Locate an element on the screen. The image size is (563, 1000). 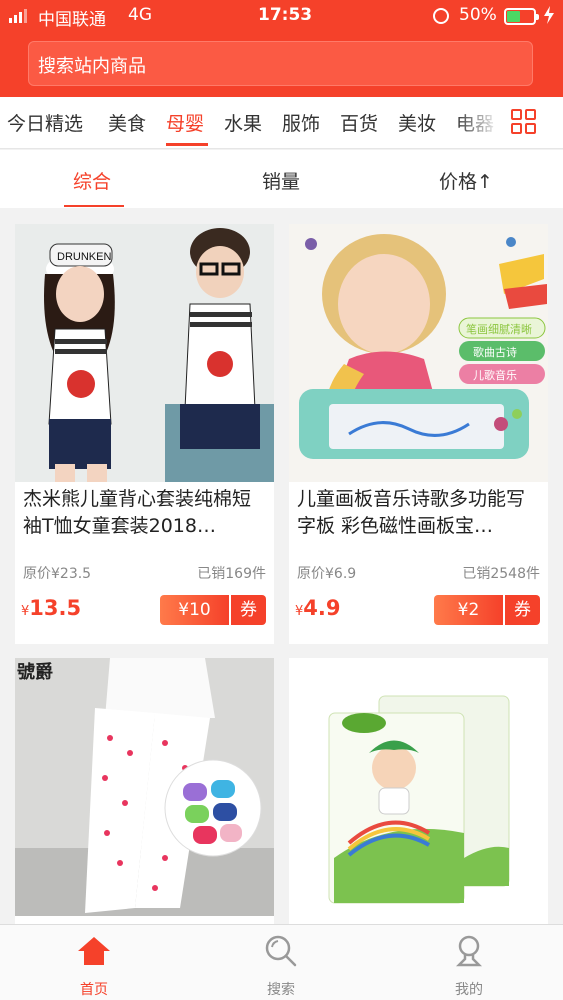
search-bar: 搜索站内商品 is located at coordinates (280, 63).